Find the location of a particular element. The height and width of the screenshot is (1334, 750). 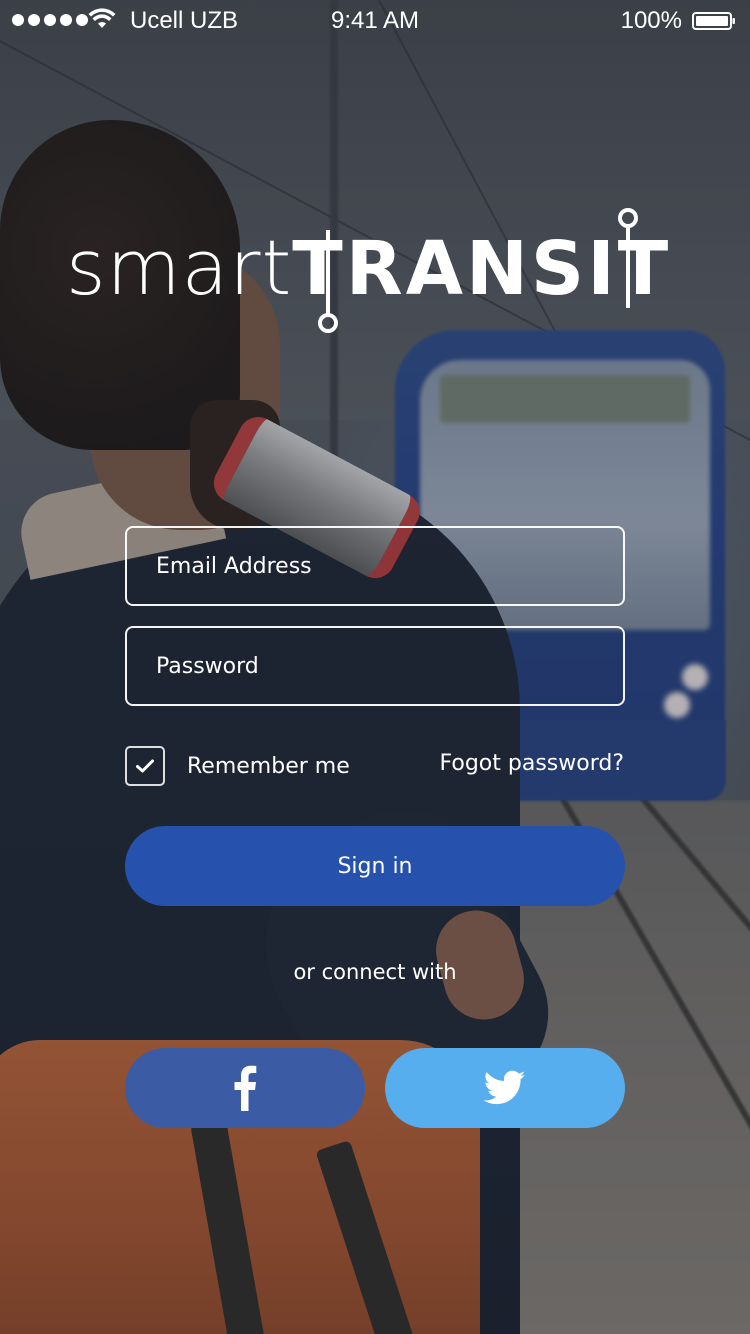

email-field is located at coordinates (375, 566).